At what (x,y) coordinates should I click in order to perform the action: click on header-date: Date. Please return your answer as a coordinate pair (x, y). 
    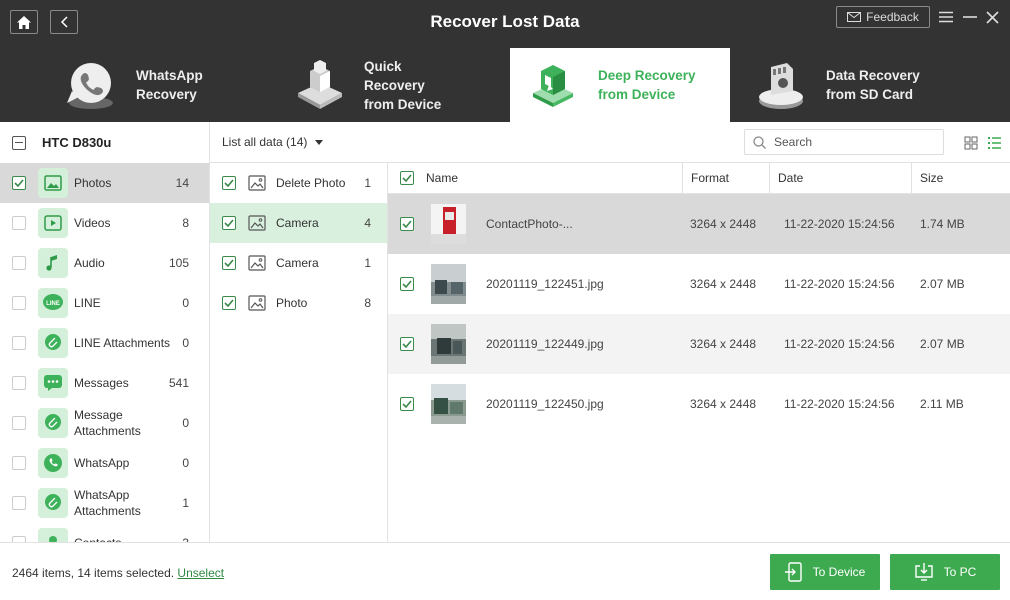
    Looking at the image, I should click on (786, 178).